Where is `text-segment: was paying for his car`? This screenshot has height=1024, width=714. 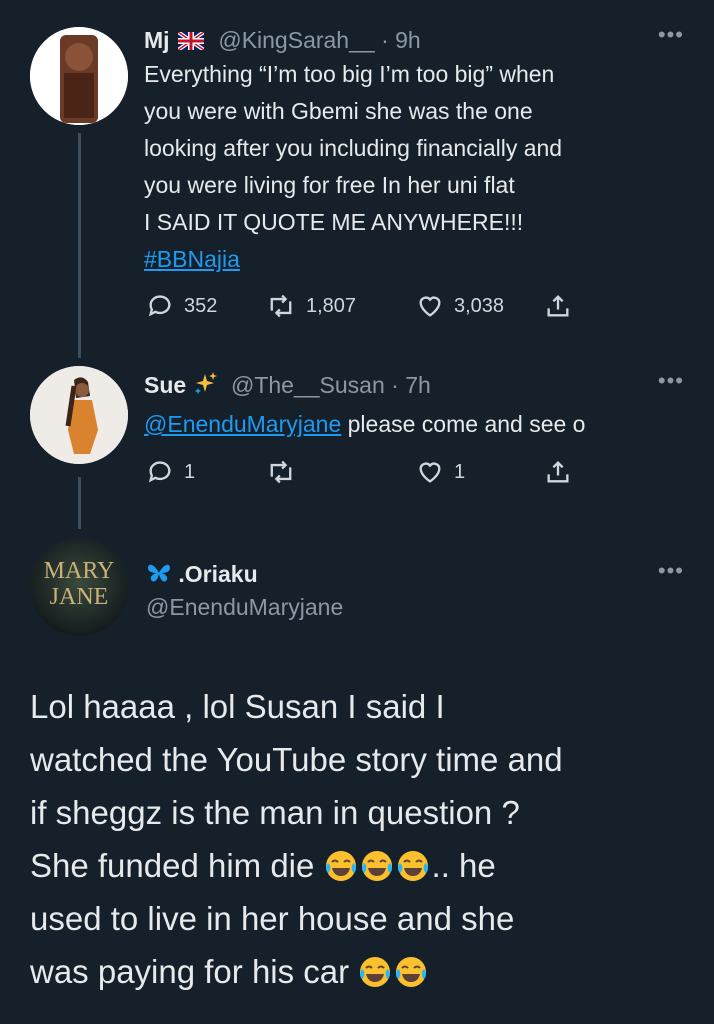
text-segment: was paying for his car is located at coordinates (190, 971).